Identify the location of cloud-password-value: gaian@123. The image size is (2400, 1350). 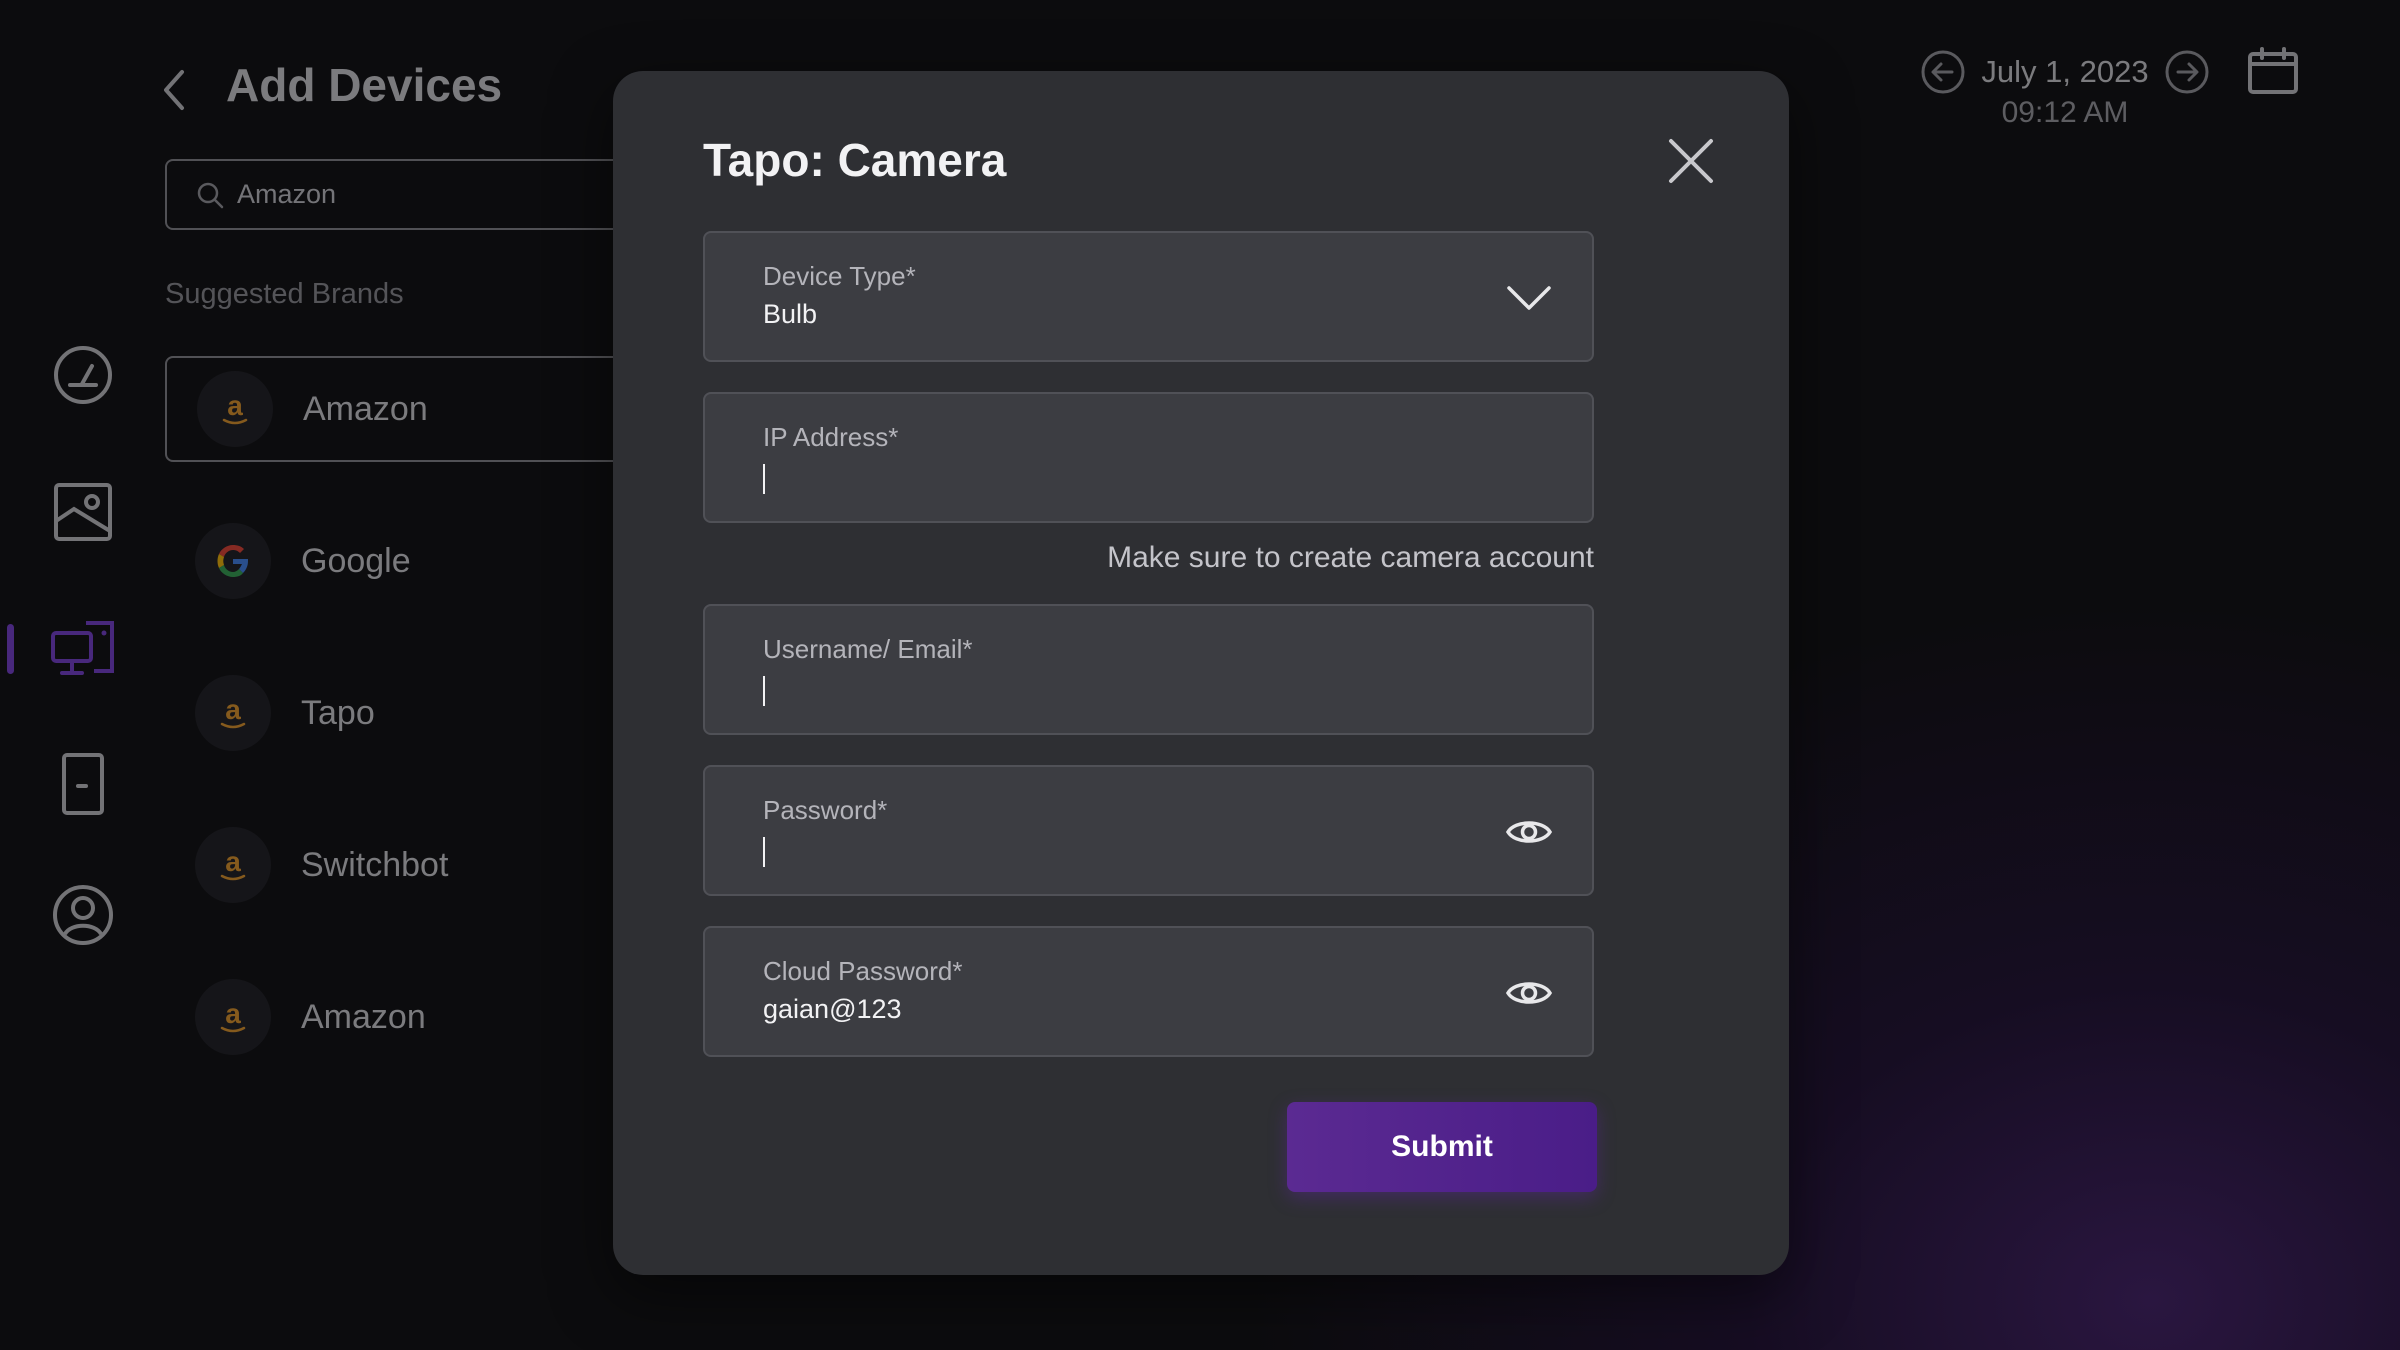
(832, 1009).